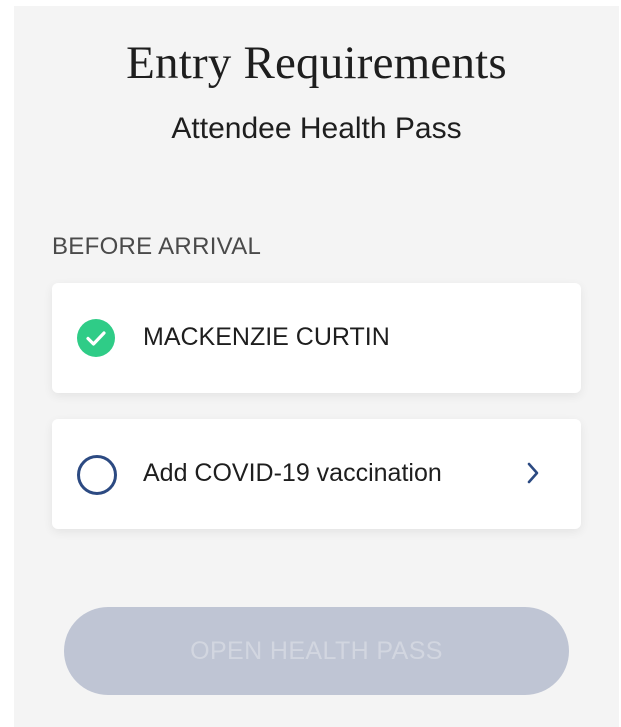  Describe the element at coordinates (97, 475) in the screenshot. I see `empty-circle-icon` at that location.